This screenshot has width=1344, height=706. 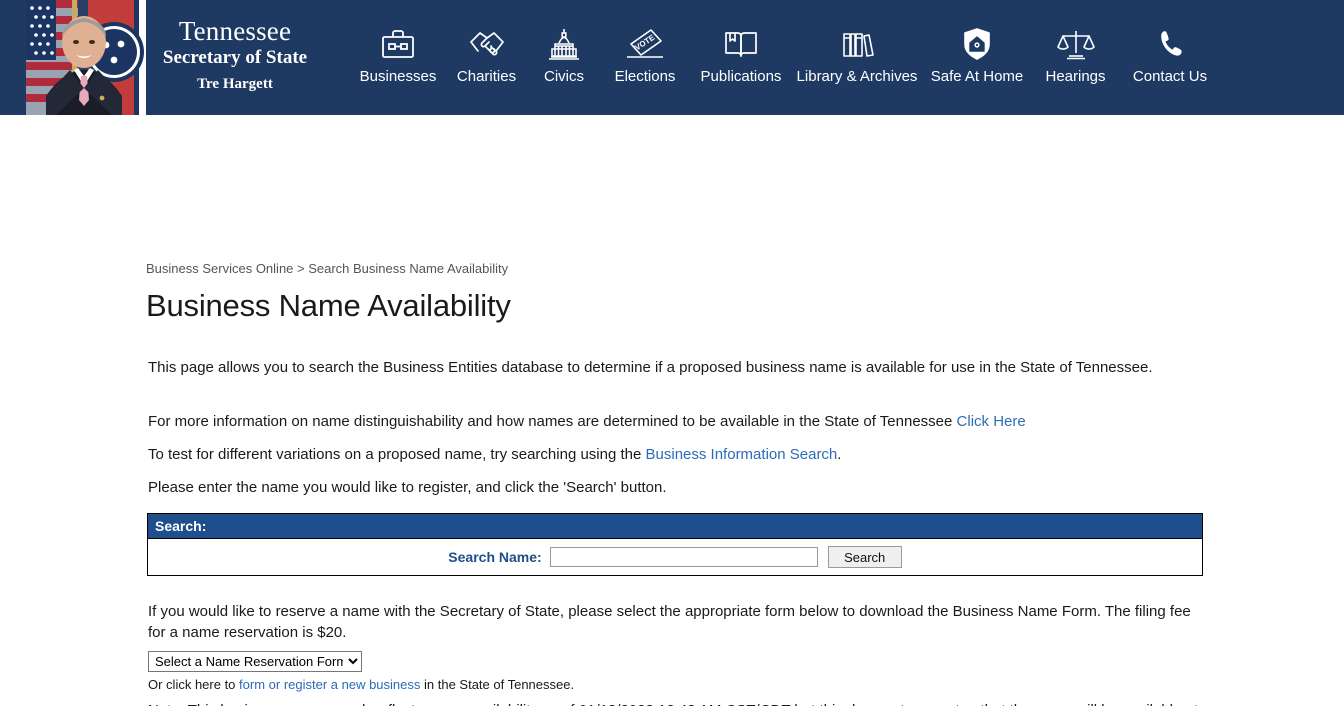 I want to click on name-reservation-form-select: Select a Name Reservation Form, so click(x=255, y=661).